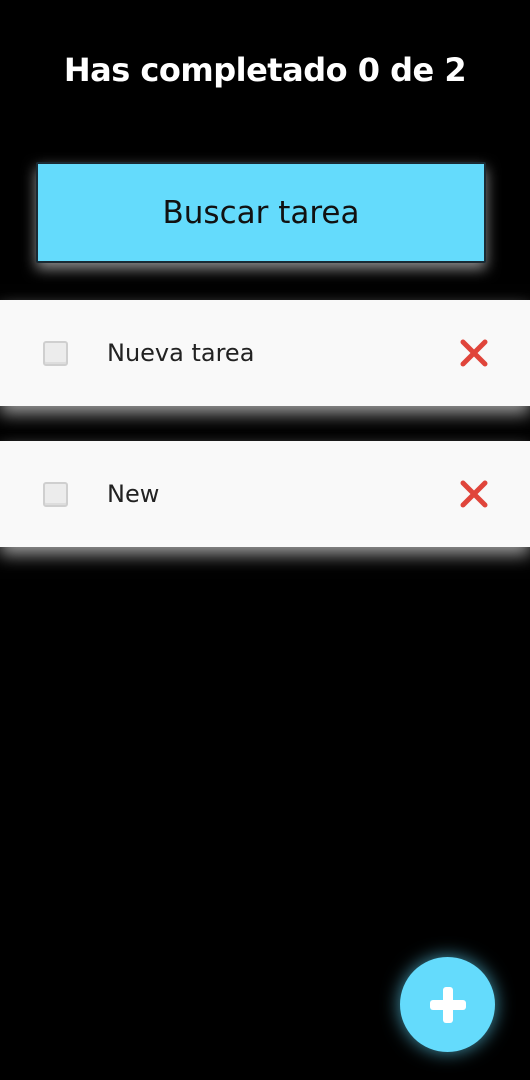  Describe the element at coordinates (265, 353) in the screenshot. I see `task-item: Nueva tarea` at that location.